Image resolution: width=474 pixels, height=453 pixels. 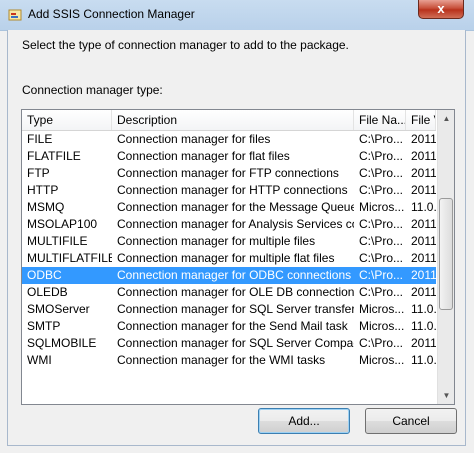 What do you see at coordinates (67, 120) in the screenshot?
I see `column-header-type: Type` at bounding box center [67, 120].